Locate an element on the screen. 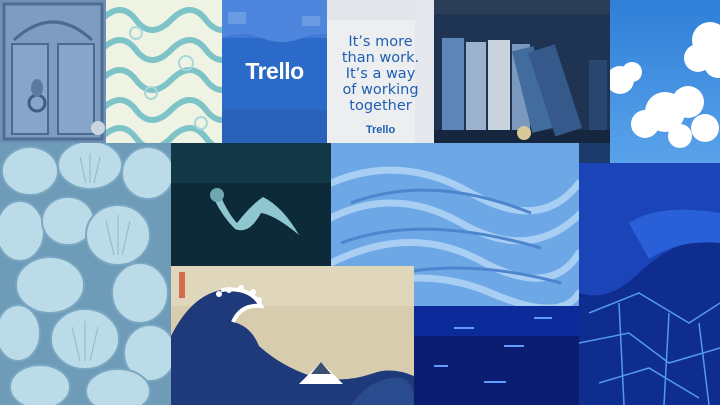 The width and height of the screenshot is (720, 405). card-logo: Trello is located at coordinates (380, 130).